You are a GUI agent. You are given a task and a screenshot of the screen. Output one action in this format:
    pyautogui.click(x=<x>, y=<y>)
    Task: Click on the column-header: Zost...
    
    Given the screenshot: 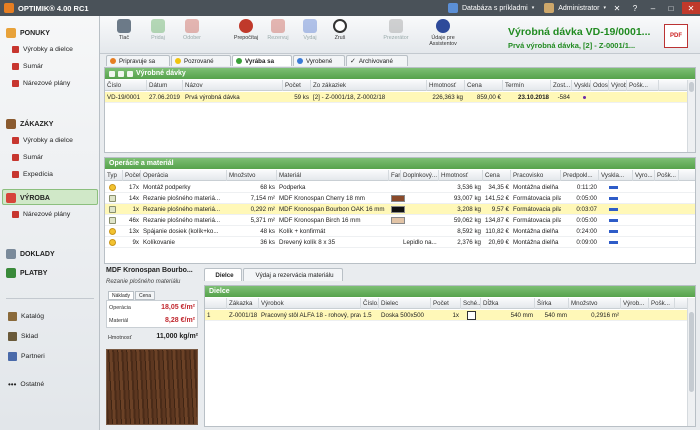 What is the action you would take?
    pyautogui.click(x=562, y=85)
    